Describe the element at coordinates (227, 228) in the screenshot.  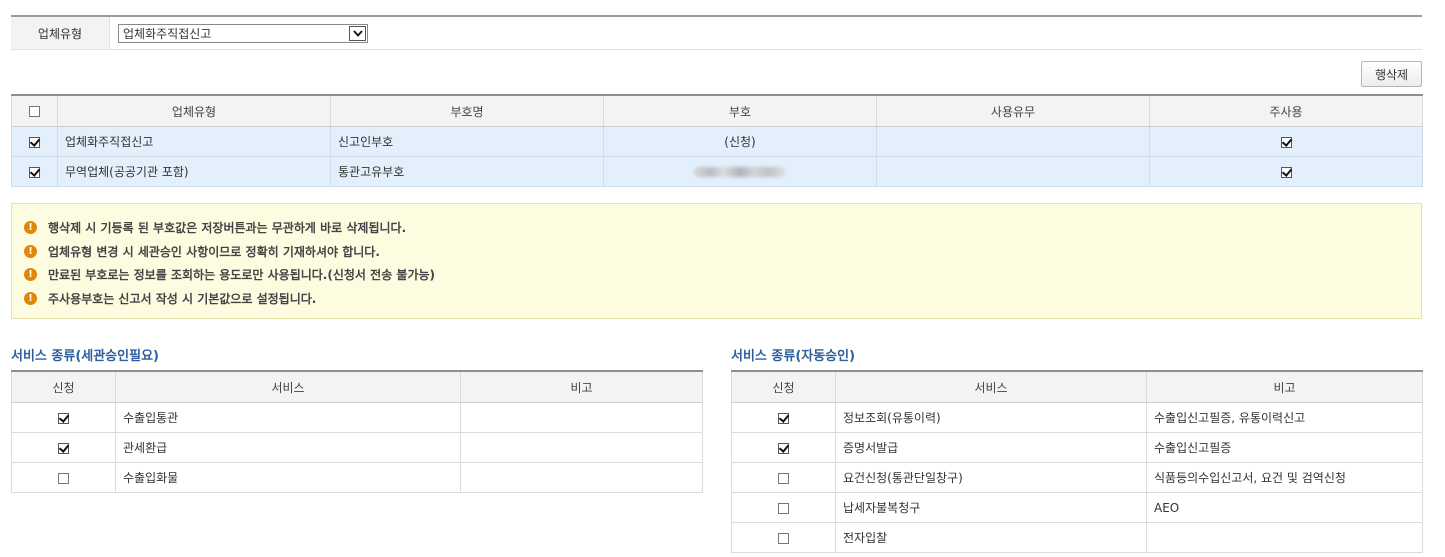
I see `notice-text: 행삭제 시 기등록 된 부호값은 저장버튼과는 무관하게 바로 삭제됩니다.` at that location.